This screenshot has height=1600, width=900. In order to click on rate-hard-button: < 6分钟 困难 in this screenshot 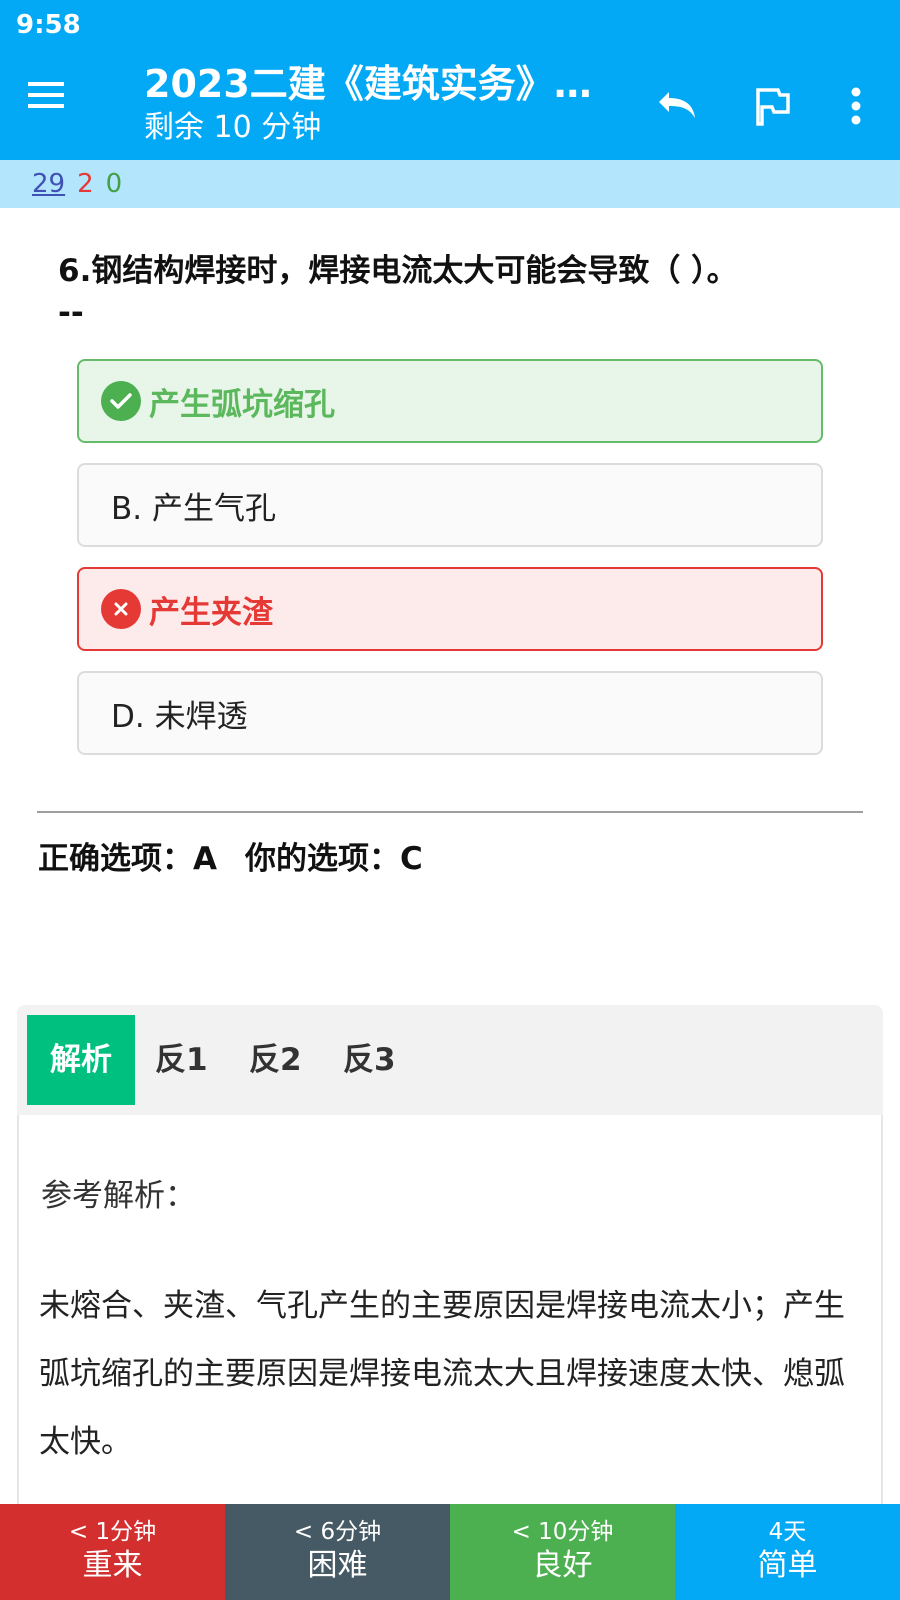, I will do `click(337, 1552)`.